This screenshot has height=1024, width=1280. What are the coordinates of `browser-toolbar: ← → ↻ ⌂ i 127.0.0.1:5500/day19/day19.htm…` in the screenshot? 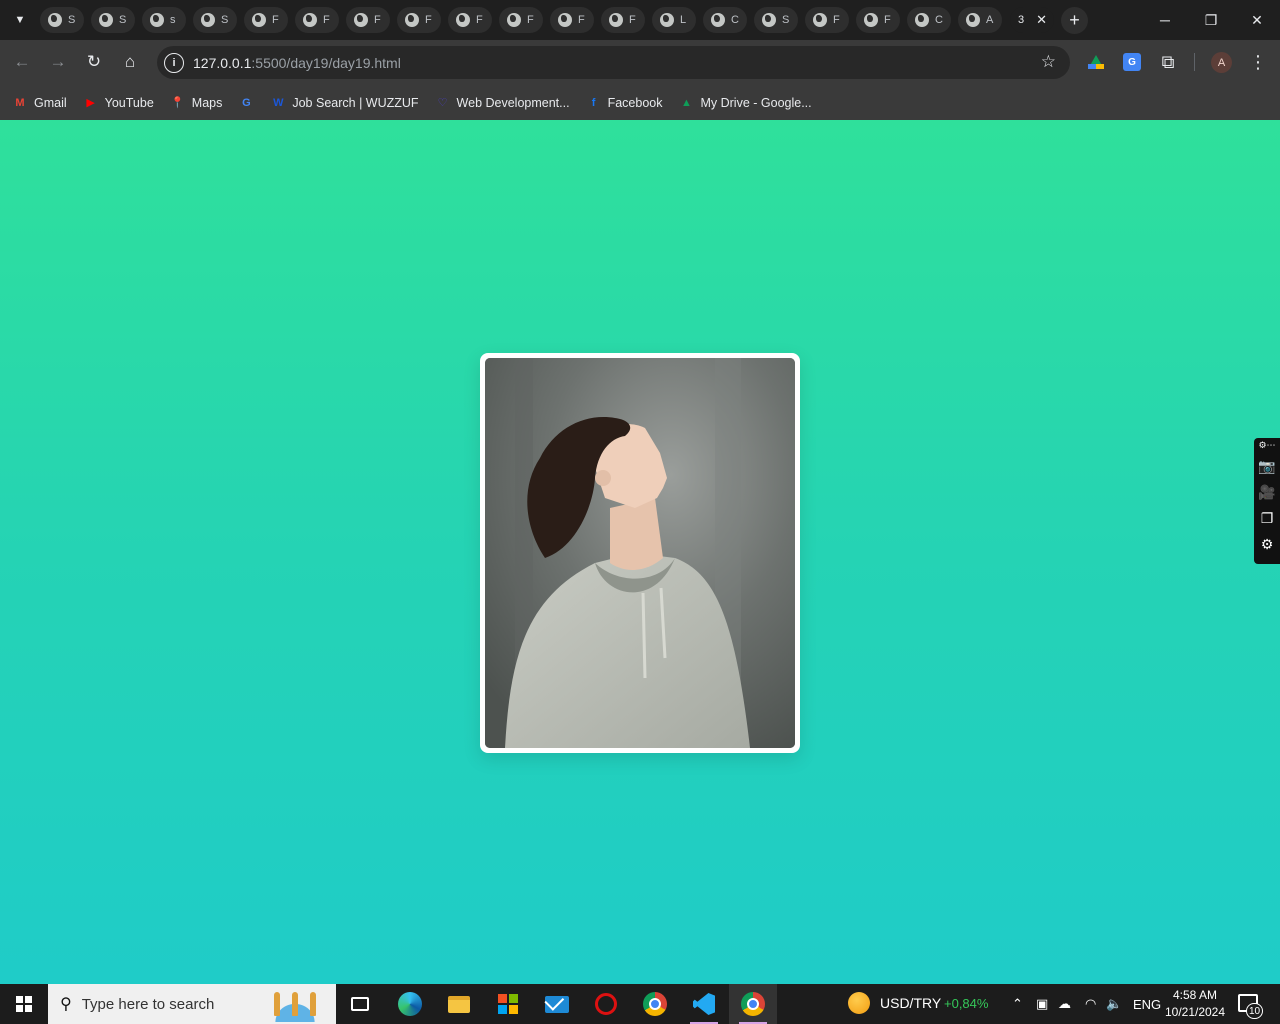 It's located at (640, 62).